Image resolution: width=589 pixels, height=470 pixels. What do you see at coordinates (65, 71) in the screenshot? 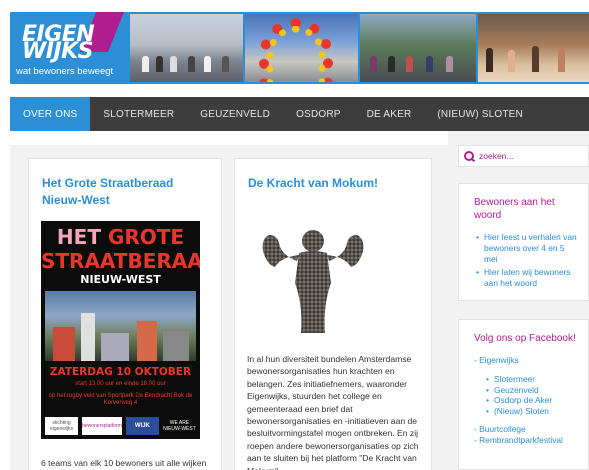
I see `logo-tagline: wat bewoners beweegt` at bounding box center [65, 71].